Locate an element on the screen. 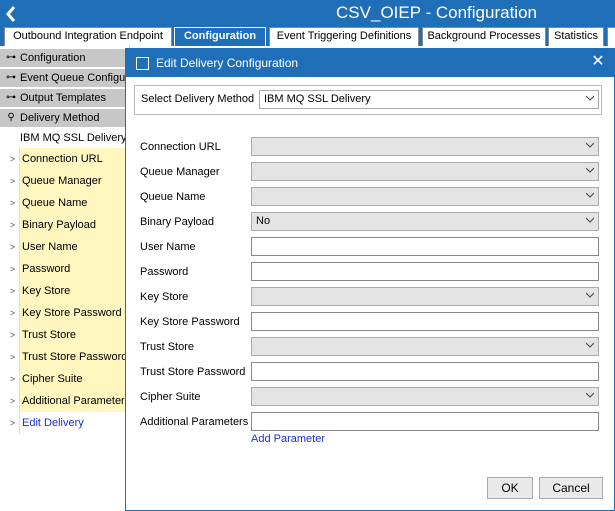 The height and width of the screenshot is (511, 615). tree-node-configuration: ⊶ Configuration is located at coordinates (64, 58).